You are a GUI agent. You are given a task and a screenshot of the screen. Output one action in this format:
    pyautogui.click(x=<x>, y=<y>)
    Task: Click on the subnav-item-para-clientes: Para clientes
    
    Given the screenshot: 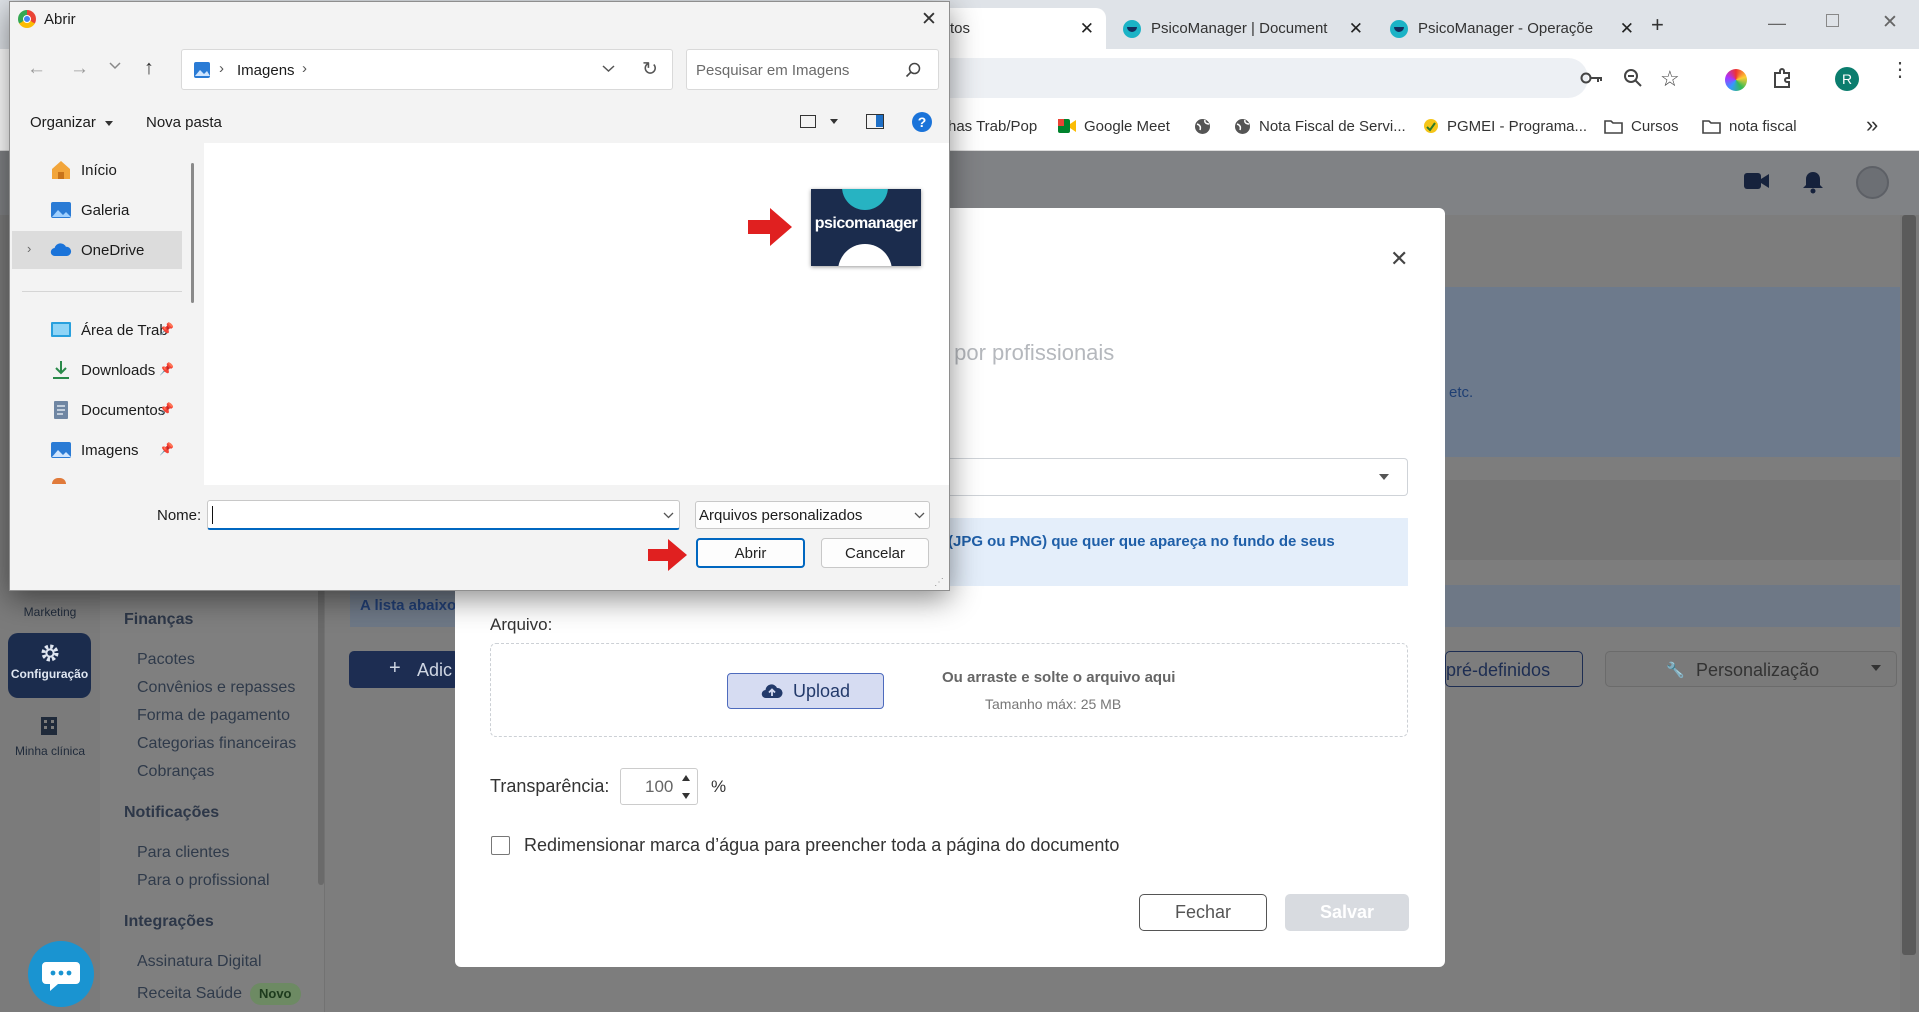 What is the action you would take?
    pyautogui.click(x=183, y=853)
    